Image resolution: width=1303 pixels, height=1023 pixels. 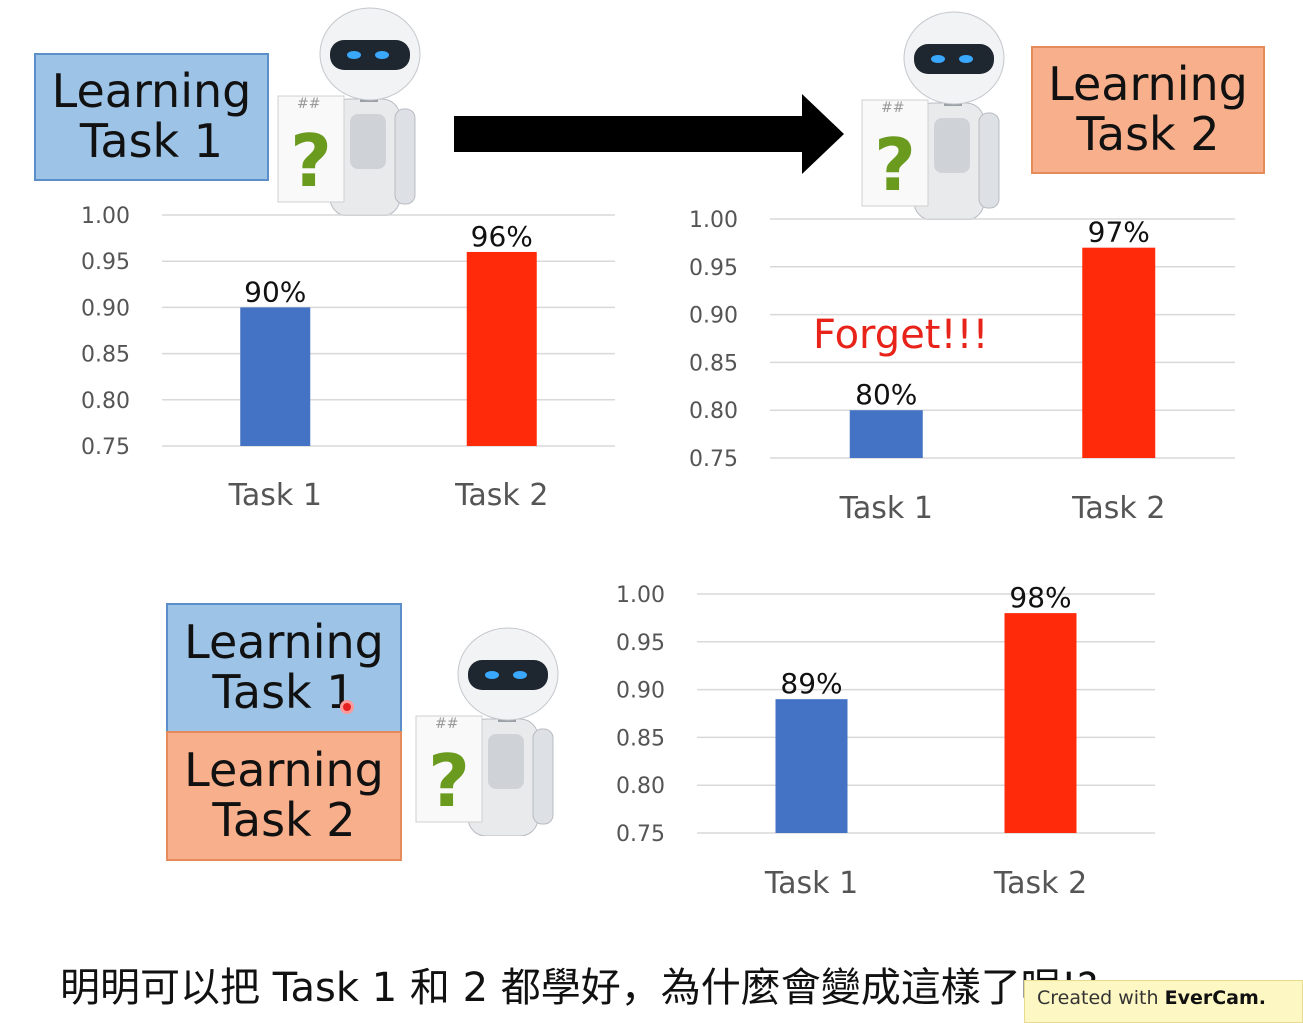 I want to click on watermark-banner: Created with EverCam., so click(x=1163, y=1001).